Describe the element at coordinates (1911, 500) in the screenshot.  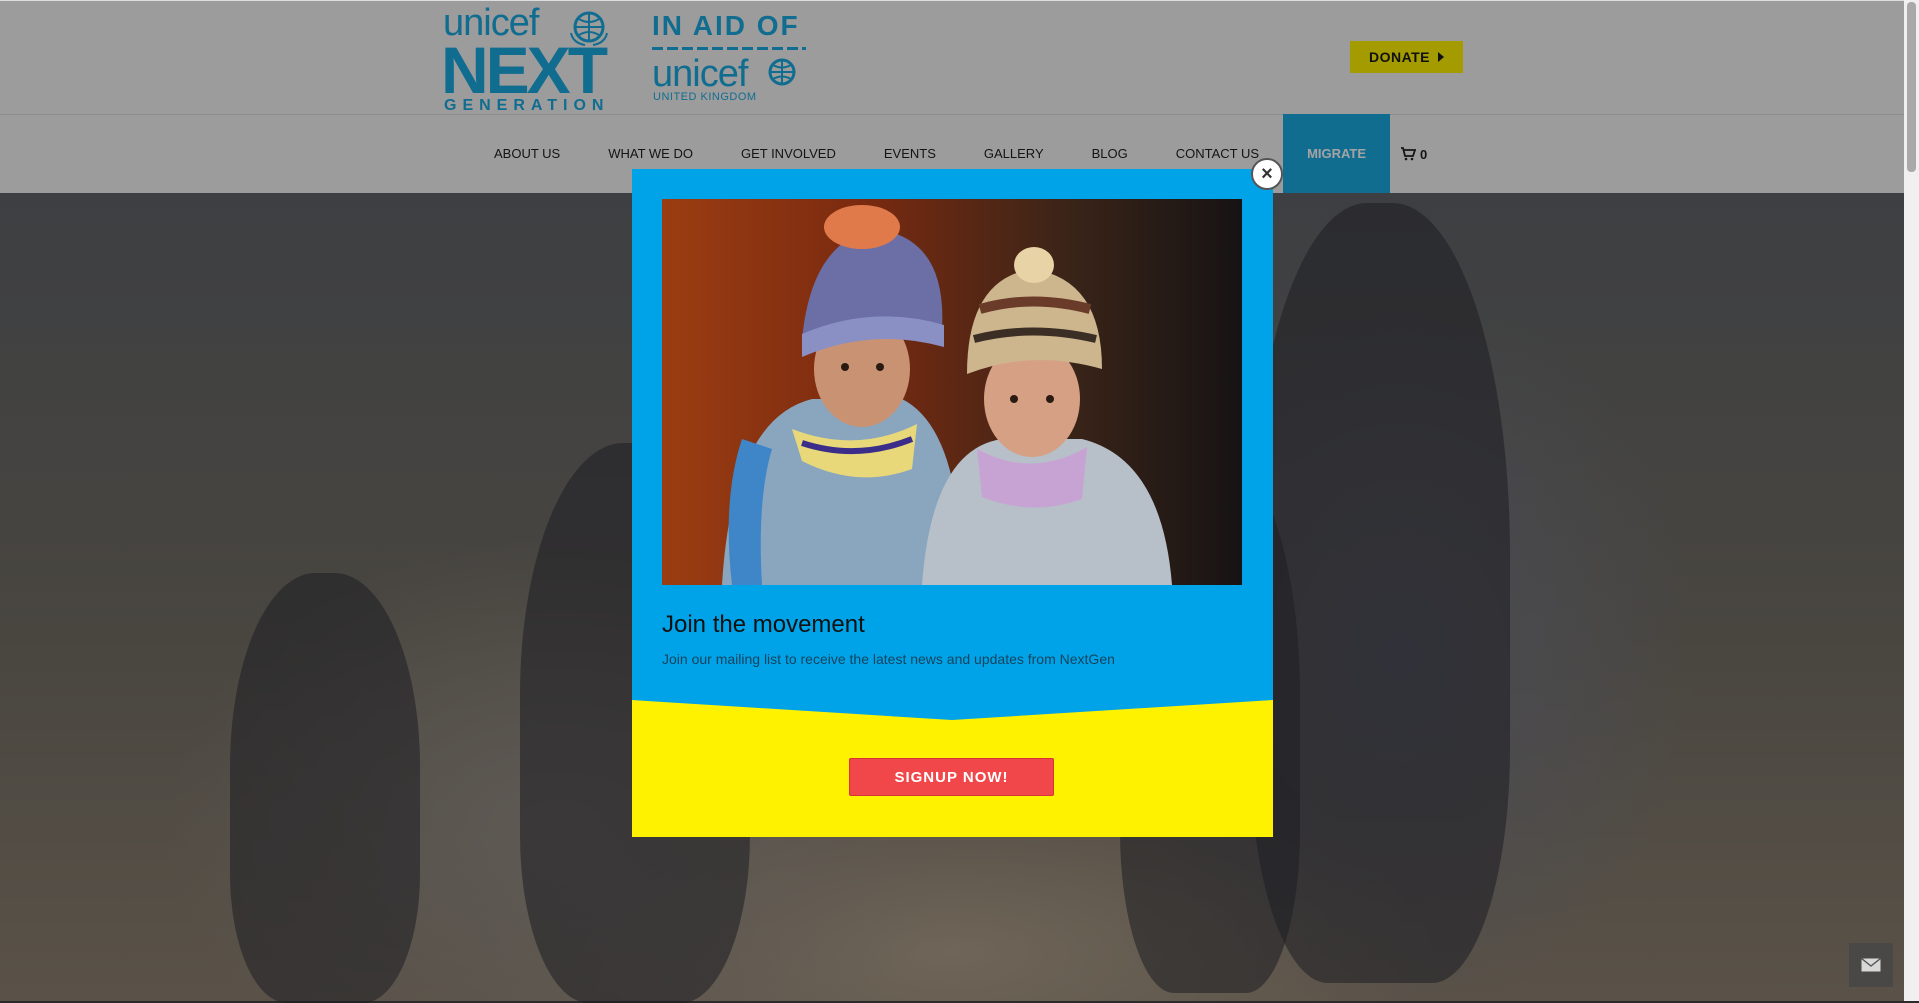
I see `page-scrollbar` at that location.